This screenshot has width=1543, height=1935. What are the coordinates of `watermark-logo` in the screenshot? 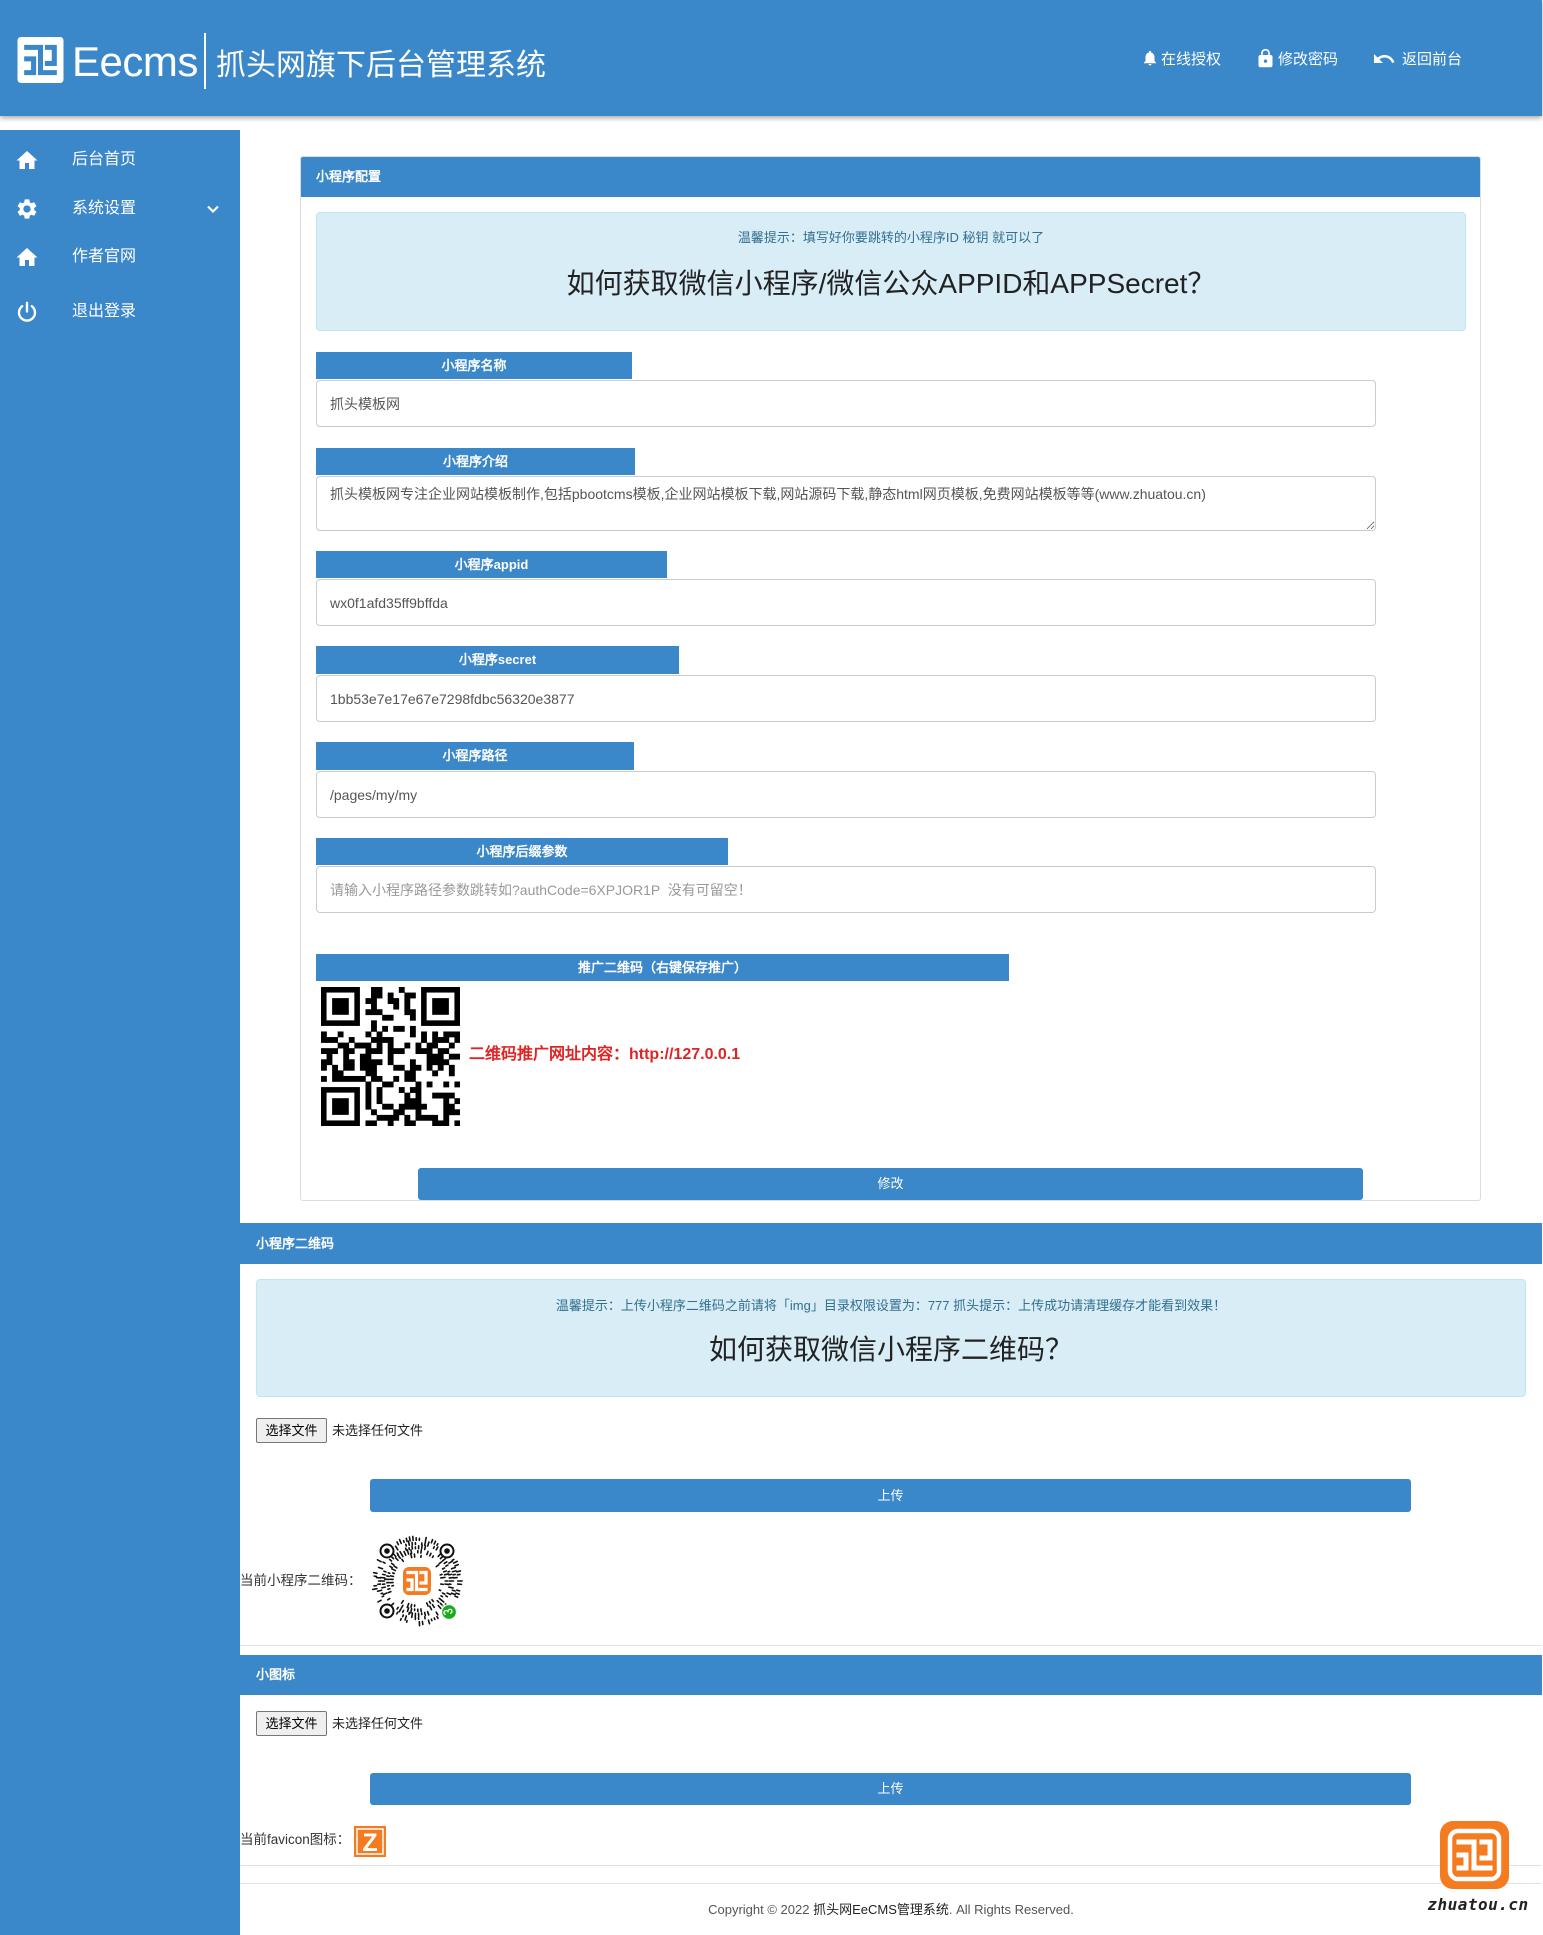 It's located at (1474, 1855).